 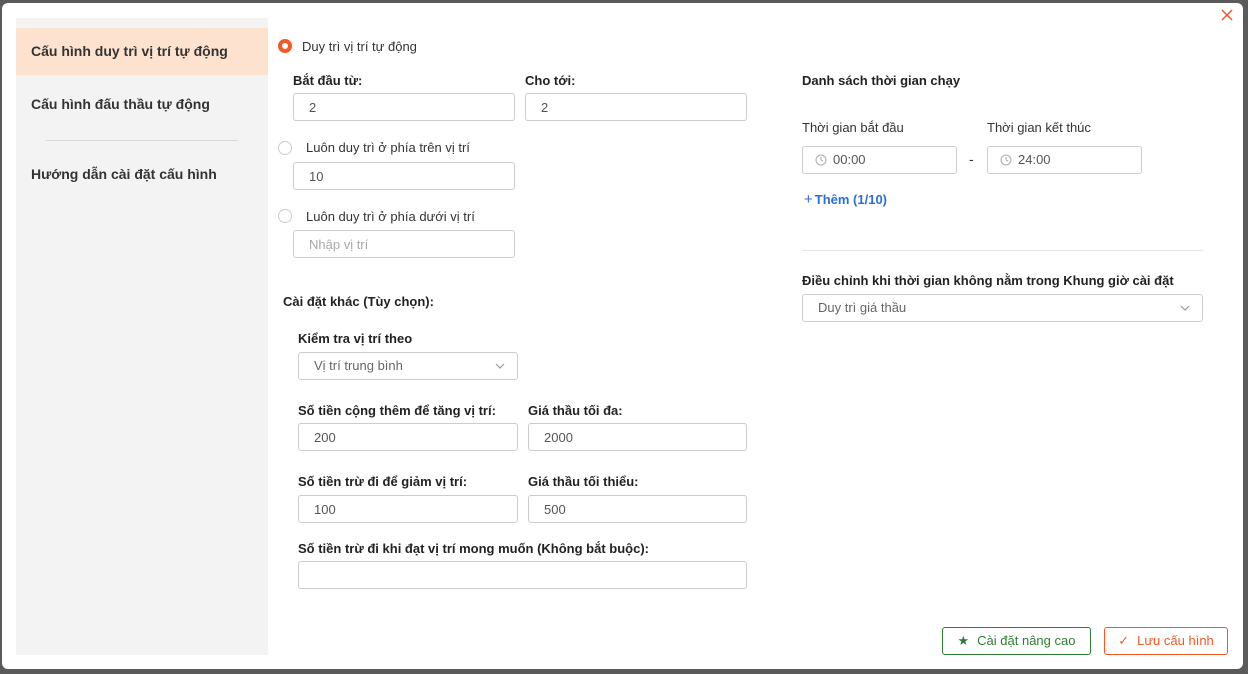 What do you see at coordinates (383, 481) in the screenshot?
I see `decrease-amount-label: Số tiền trừ đi để giảm vị trí:` at bounding box center [383, 481].